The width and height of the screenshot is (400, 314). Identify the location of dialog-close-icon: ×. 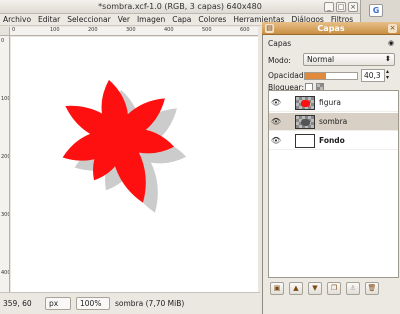
(392, 28).